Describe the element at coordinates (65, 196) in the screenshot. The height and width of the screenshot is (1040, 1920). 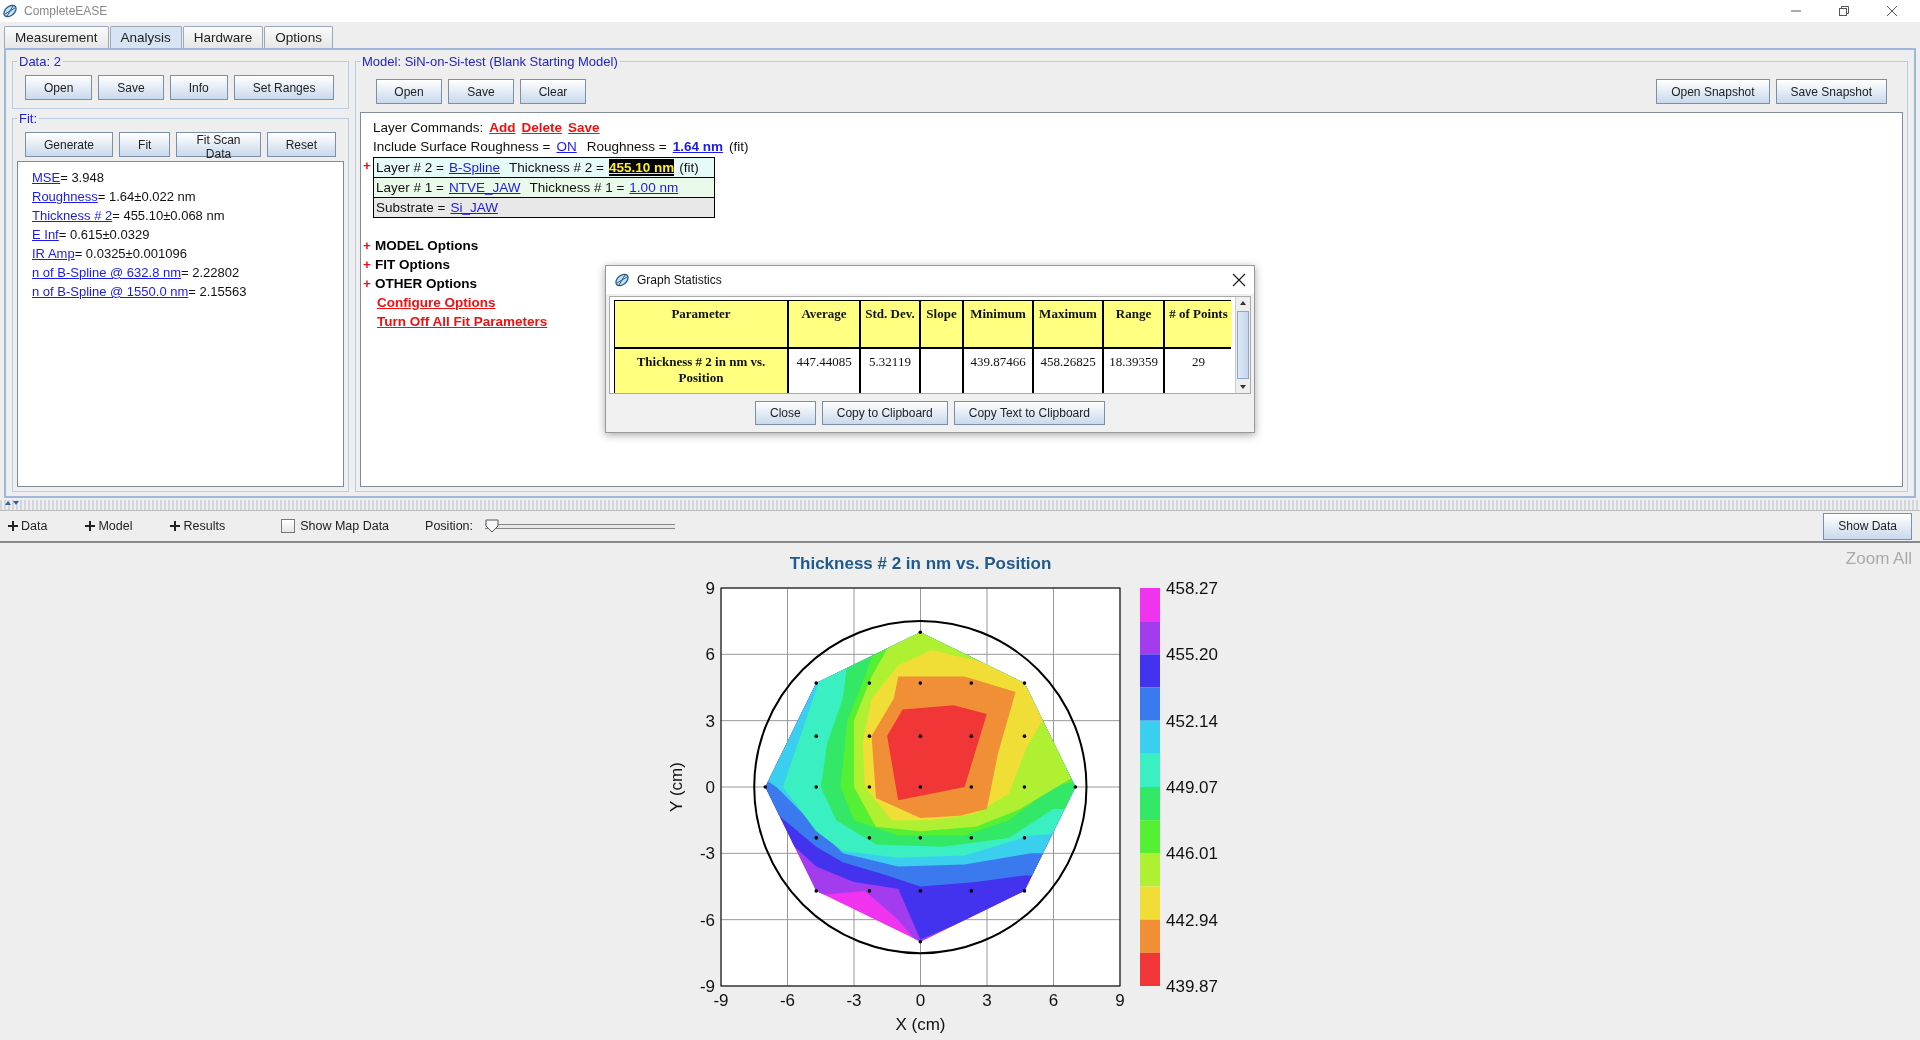
I see `parameter-link: Roughness` at that location.